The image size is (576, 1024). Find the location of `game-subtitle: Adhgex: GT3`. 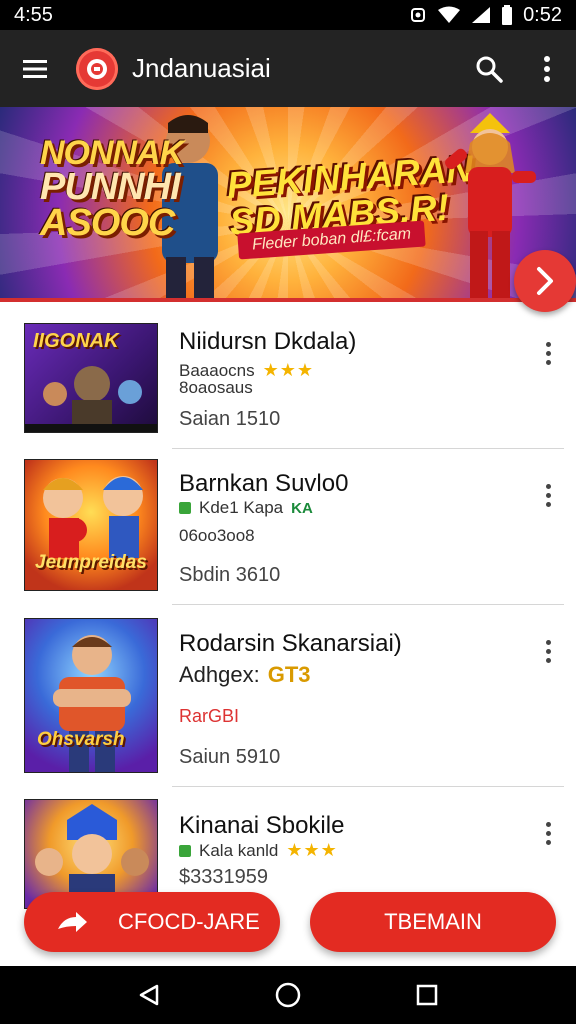

game-subtitle: Adhgex: GT3 is located at coordinates (245, 675).